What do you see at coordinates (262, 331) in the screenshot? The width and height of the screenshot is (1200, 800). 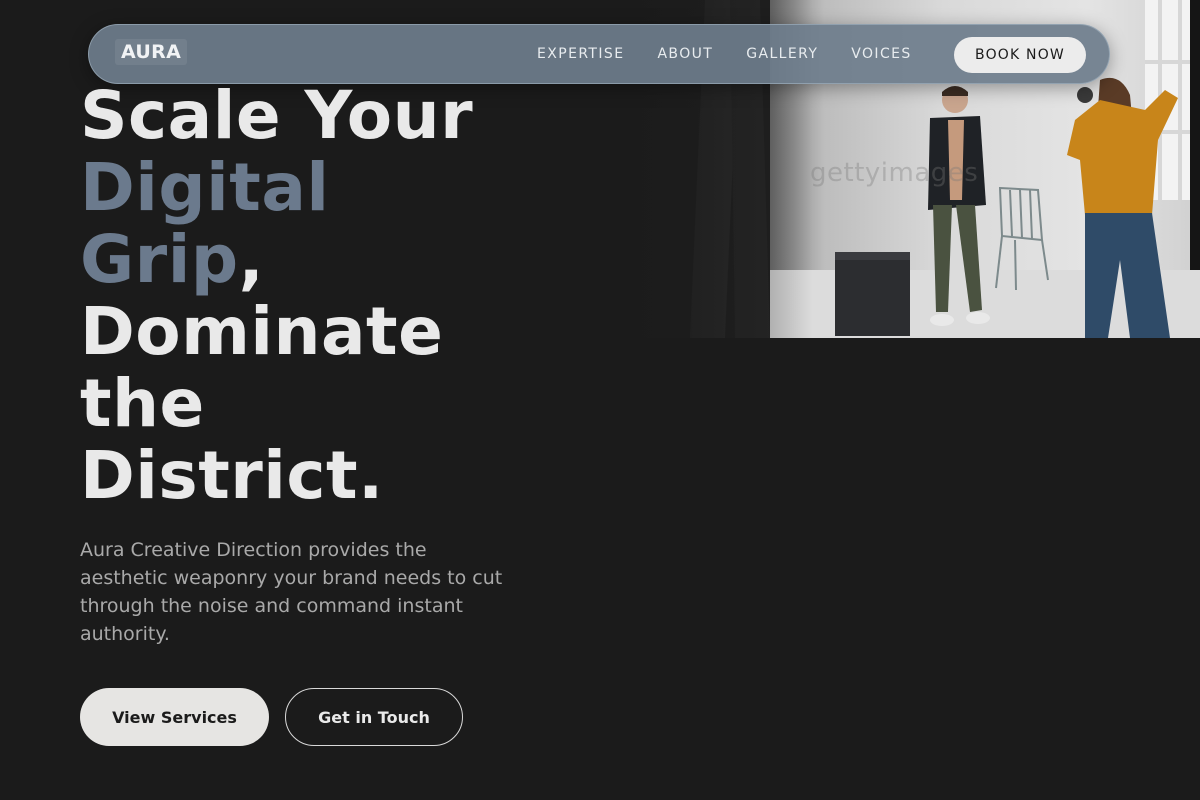 I see `headline-line-4: Dominate` at bounding box center [262, 331].